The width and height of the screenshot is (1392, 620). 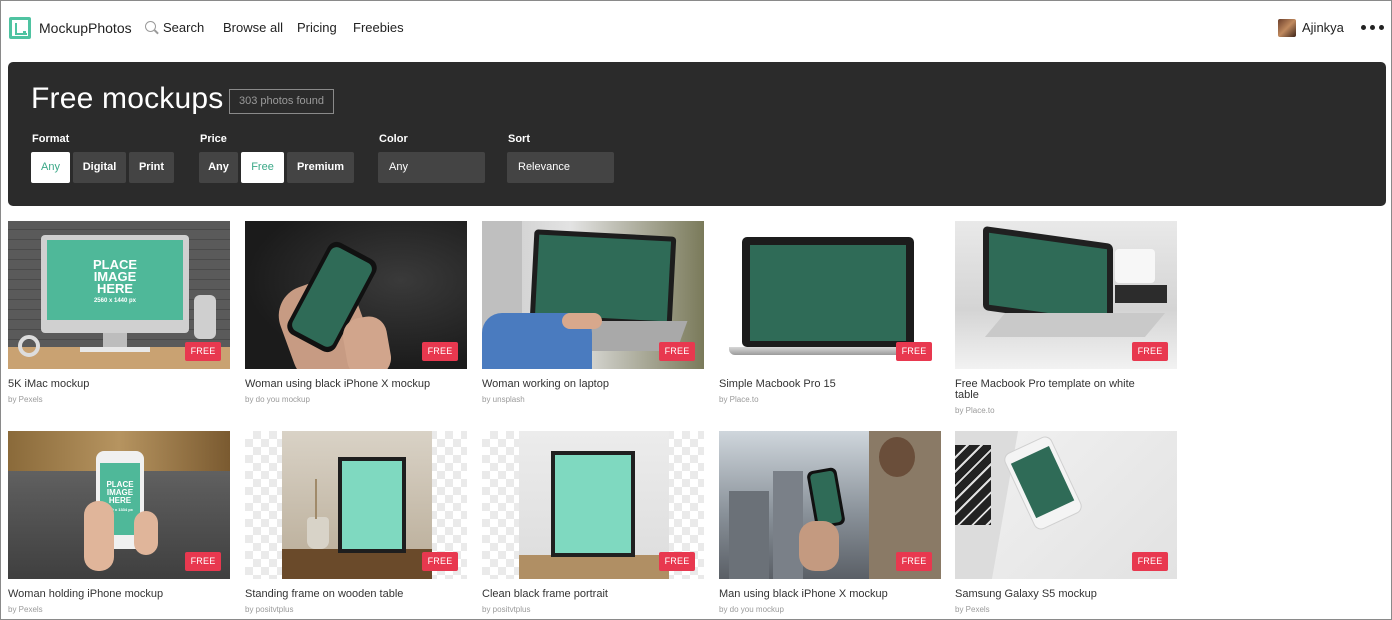 I want to click on price-free-button: Free, so click(x=262, y=167).